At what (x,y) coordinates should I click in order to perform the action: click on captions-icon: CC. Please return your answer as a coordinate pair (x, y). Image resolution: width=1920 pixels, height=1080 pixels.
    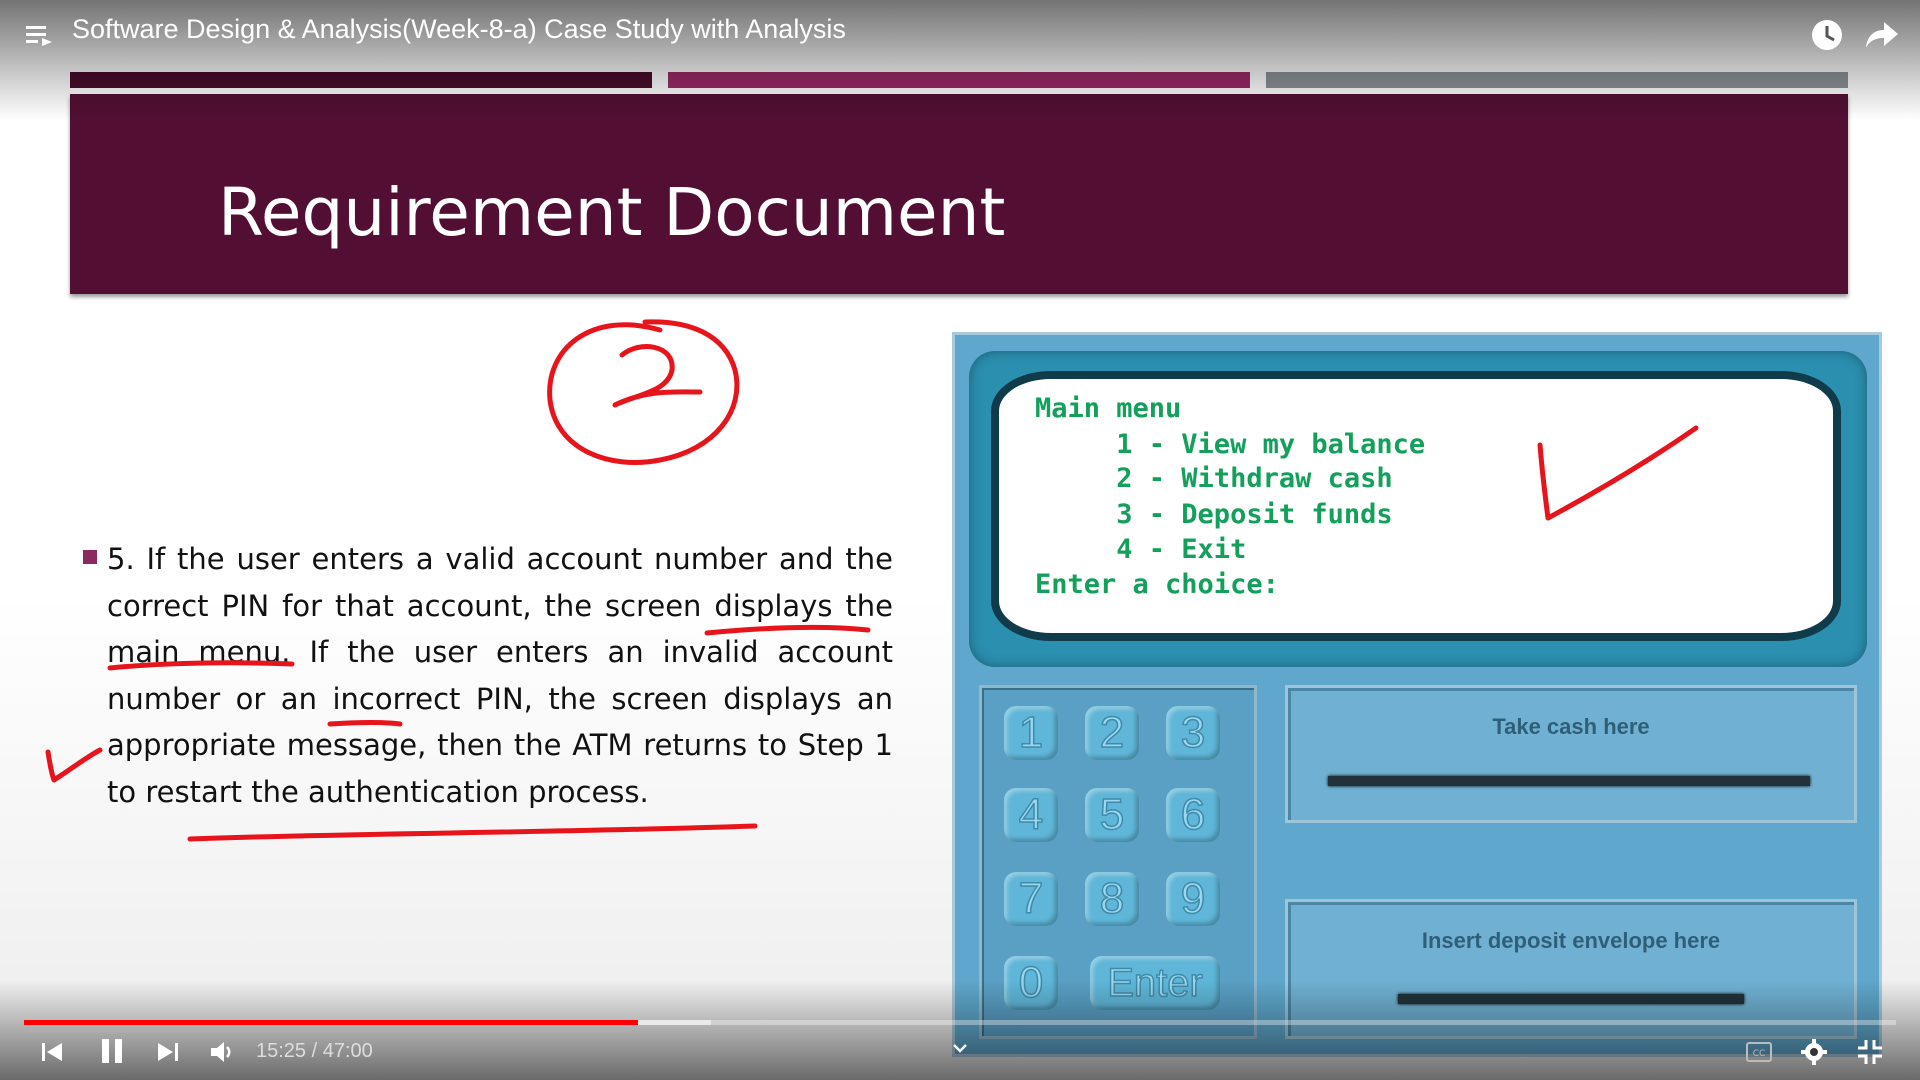
    Looking at the image, I should click on (1759, 1052).